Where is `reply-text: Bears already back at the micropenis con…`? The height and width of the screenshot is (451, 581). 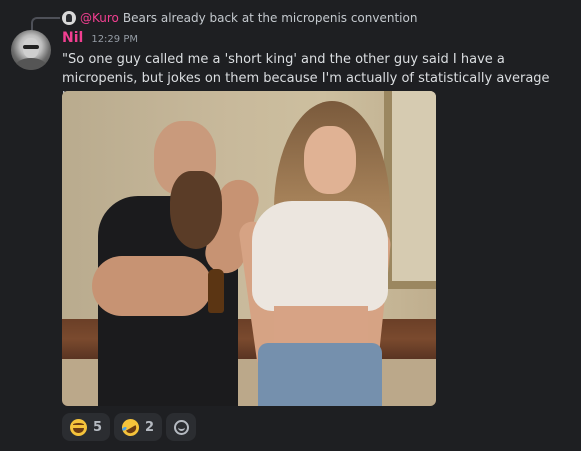
reply-text: Bears already back at the micropenis con… is located at coordinates (270, 18).